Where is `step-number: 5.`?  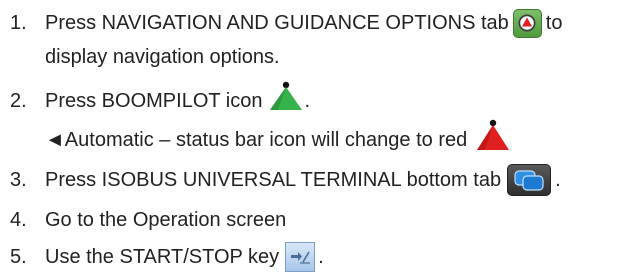 step-number: 5. is located at coordinates (18, 257).